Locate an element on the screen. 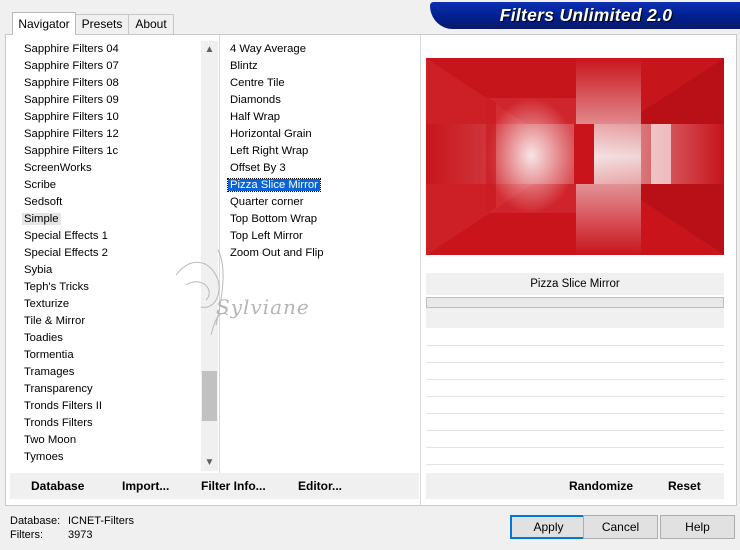  tab-about-label: About is located at coordinates (151, 24).